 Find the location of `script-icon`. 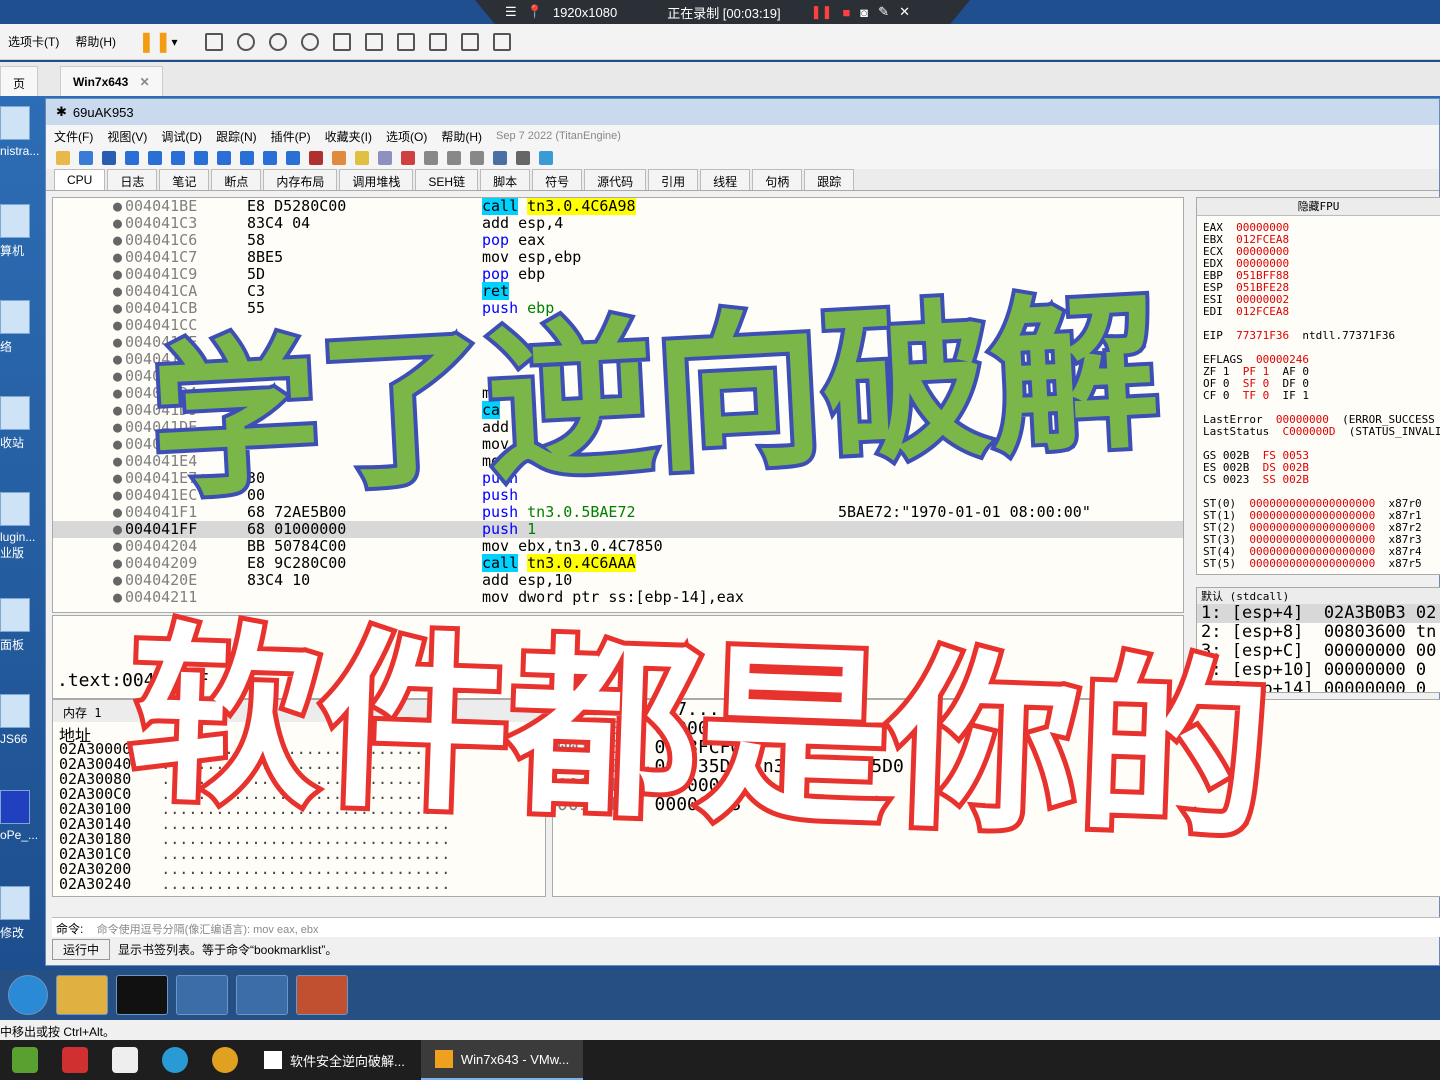

script-icon is located at coordinates (500, 158).